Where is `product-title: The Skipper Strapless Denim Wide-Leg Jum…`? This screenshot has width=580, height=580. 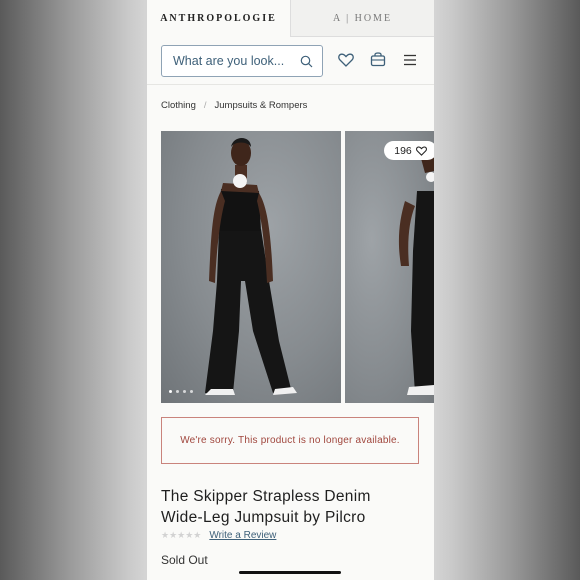 product-title: The Skipper Strapless Denim Wide-Leg Jum… is located at coordinates (292, 507).